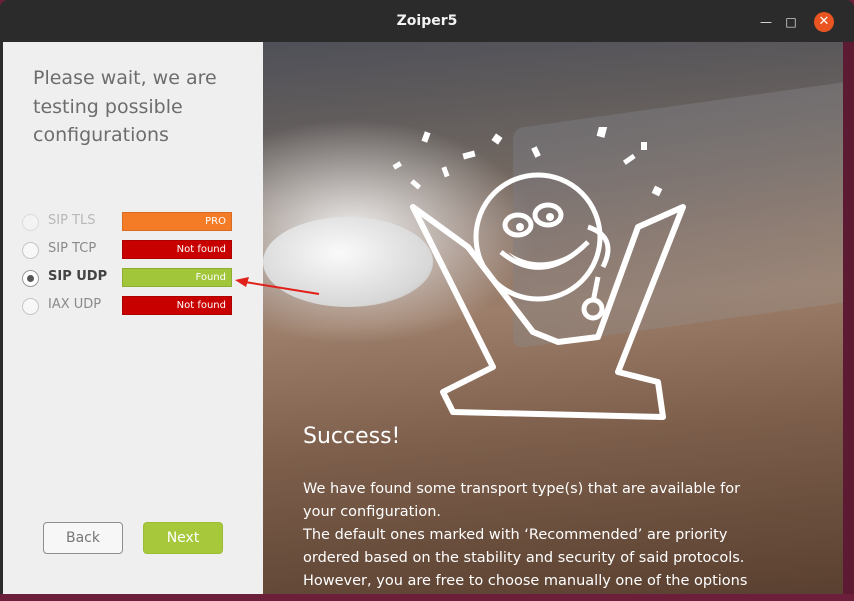 The height and width of the screenshot is (601, 854). I want to click on radio-sip-tls, so click(30, 222).